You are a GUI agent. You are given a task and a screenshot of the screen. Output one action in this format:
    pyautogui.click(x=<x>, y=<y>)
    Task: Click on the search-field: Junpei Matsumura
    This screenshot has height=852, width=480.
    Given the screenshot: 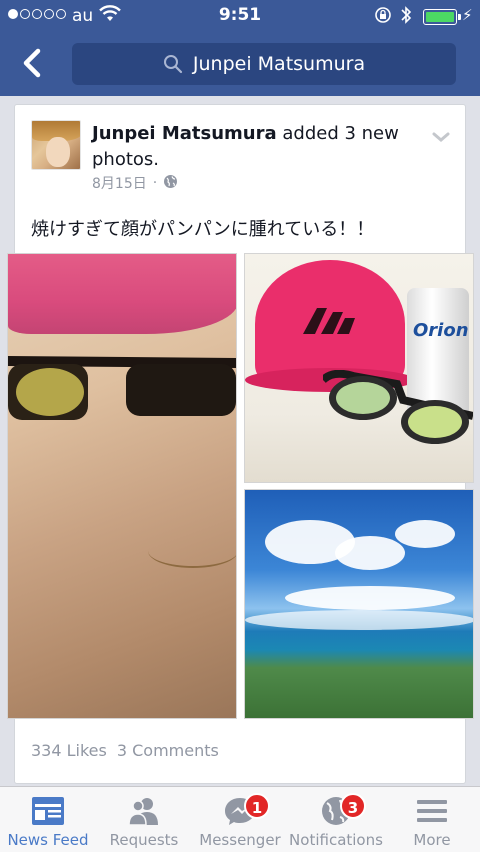 What is the action you would take?
    pyautogui.click(x=264, y=64)
    